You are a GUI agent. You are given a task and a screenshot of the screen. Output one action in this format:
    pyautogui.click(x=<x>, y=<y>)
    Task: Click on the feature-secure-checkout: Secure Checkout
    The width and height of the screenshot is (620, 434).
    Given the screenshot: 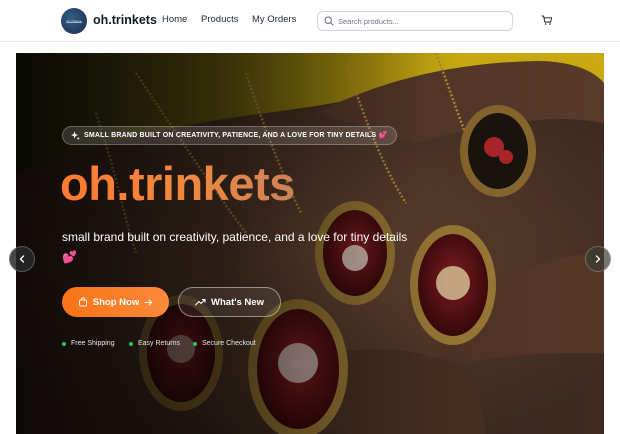 What is the action you would take?
    pyautogui.click(x=224, y=343)
    